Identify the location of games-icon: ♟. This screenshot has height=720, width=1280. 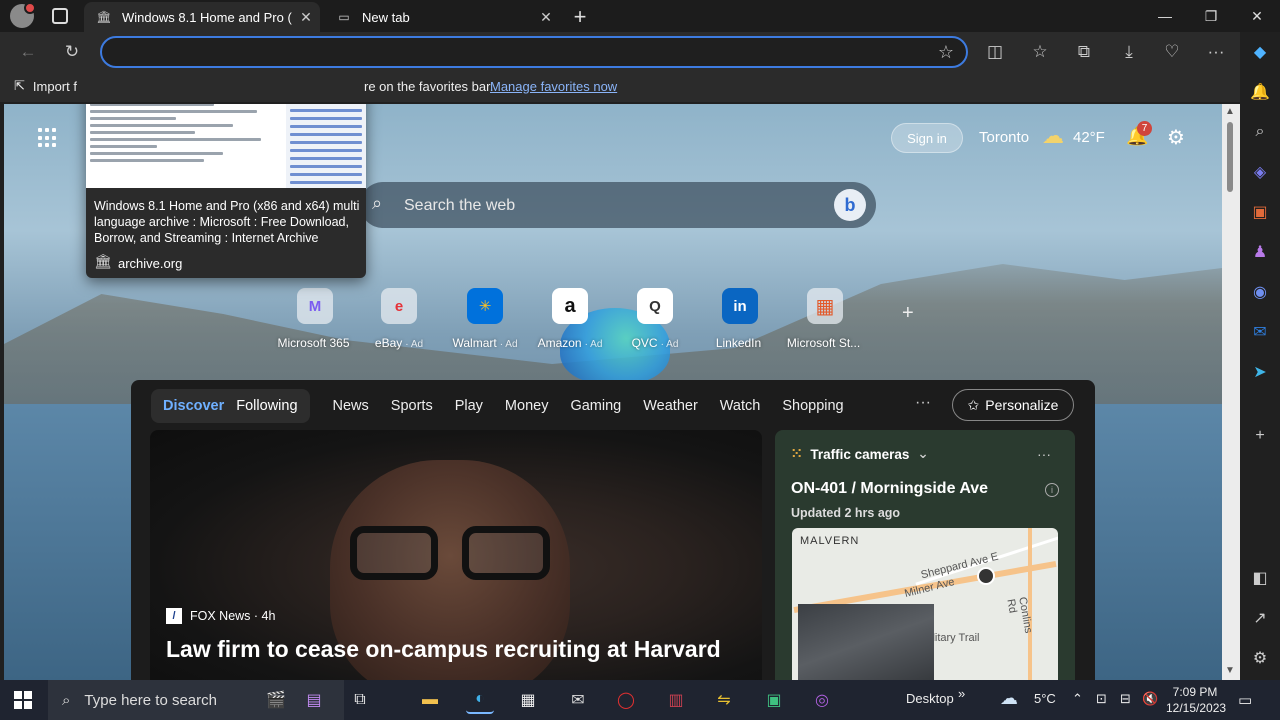
(1260, 252).